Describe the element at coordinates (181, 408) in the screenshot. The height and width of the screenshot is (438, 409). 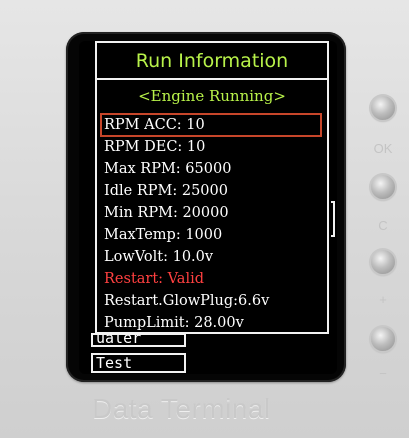
I see `brand-label: Data Terminal` at that location.